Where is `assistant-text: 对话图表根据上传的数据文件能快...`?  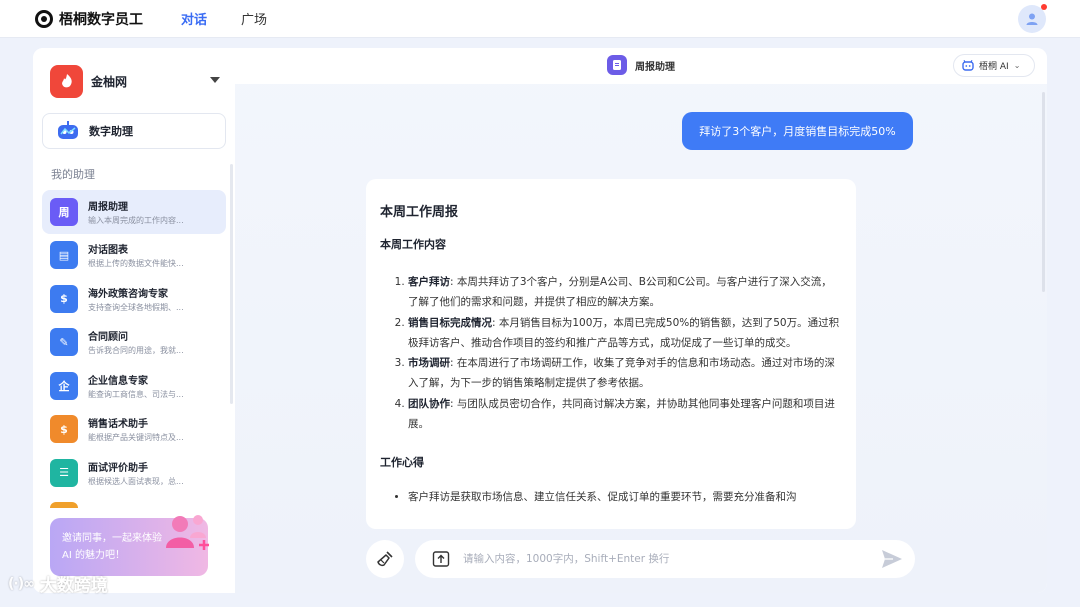 assistant-text: 对话图表根据上传的数据文件能快... is located at coordinates (143, 255).